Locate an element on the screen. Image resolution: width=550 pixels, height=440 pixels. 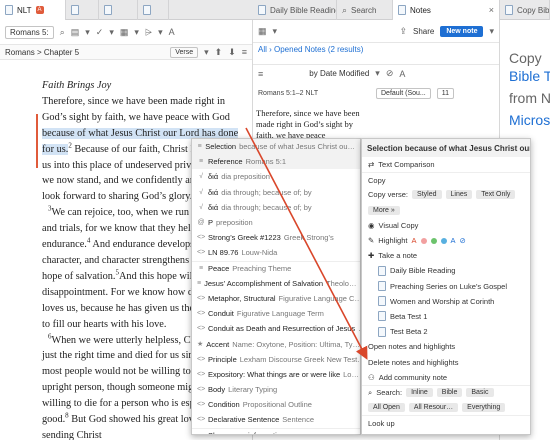
annotation-arrow is located at coordinates (306, 243).